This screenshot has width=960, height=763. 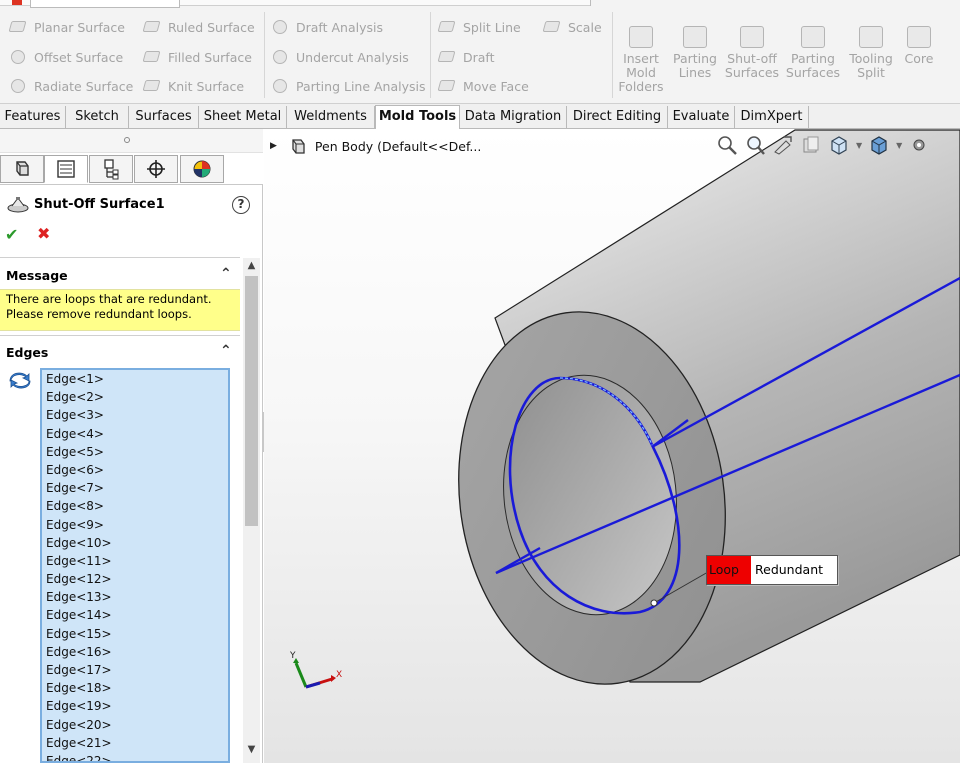 I want to click on list-item: Edge<21>, so click(x=135, y=743).